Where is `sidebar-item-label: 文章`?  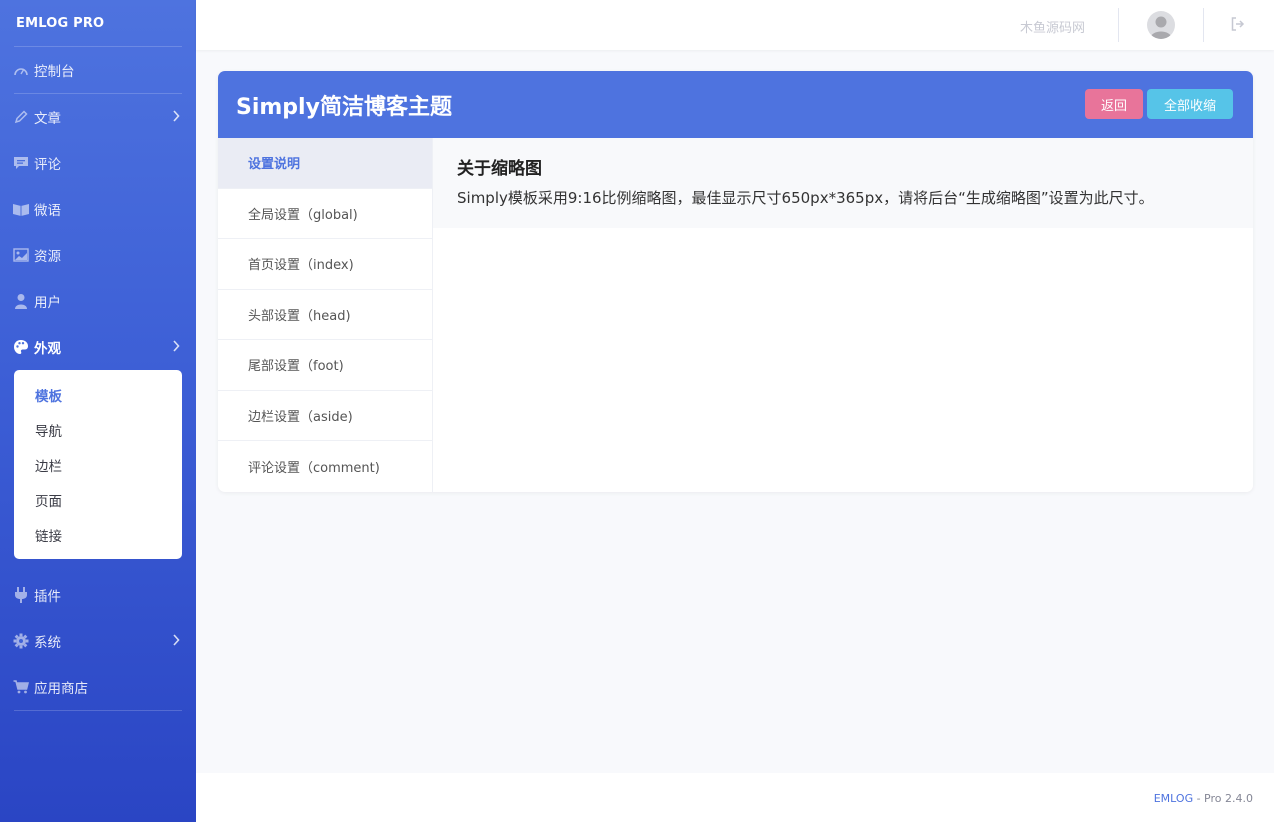
sidebar-item-label: 文章 is located at coordinates (47, 119).